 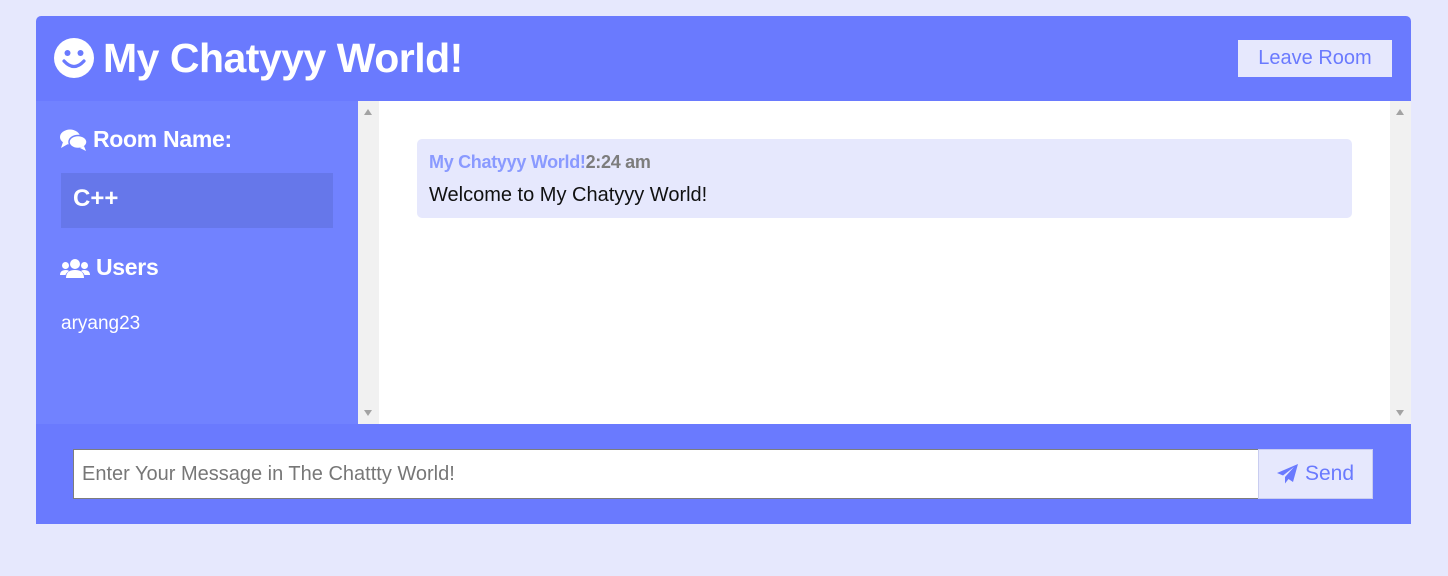 I want to click on users-heading: Users, so click(x=109, y=267).